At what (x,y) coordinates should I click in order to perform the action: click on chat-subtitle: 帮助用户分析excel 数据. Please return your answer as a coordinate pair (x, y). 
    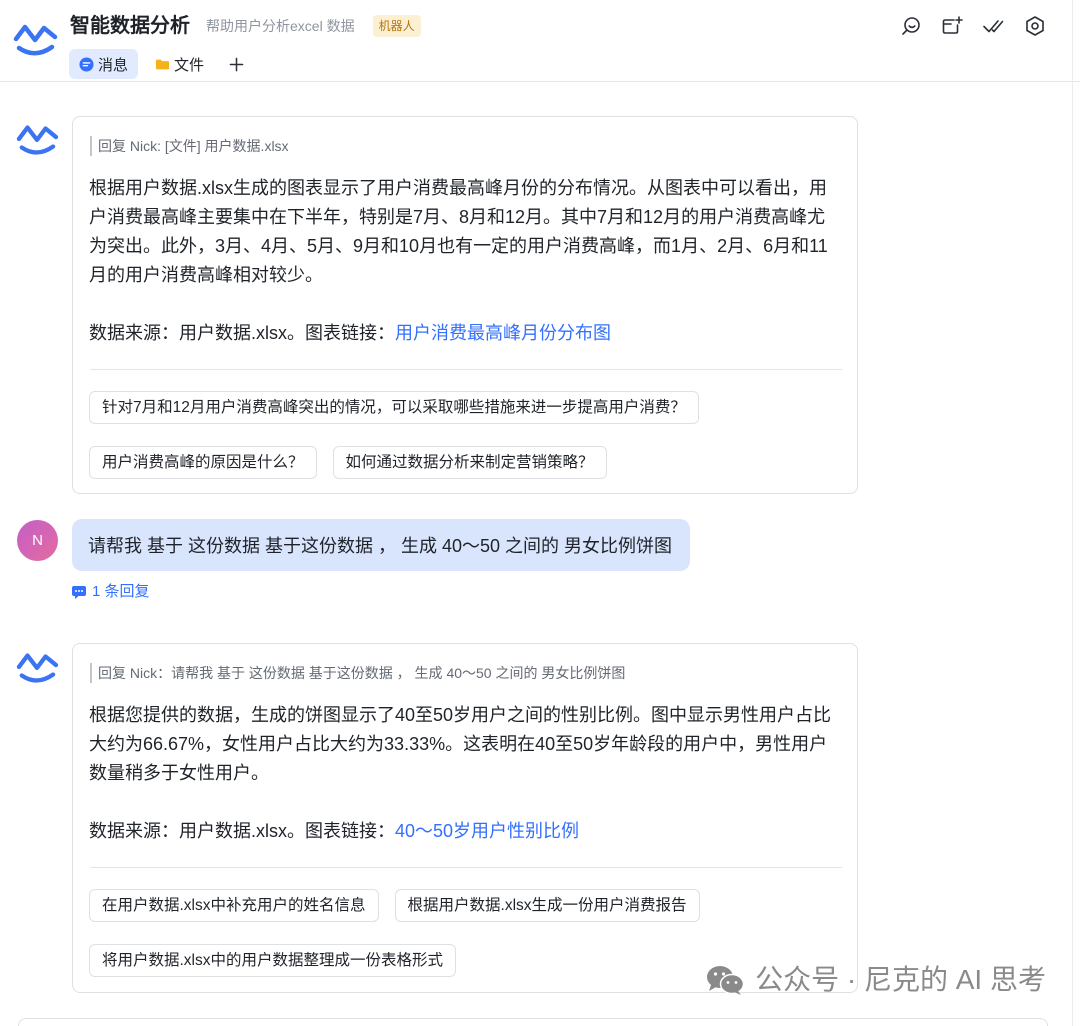
    Looking at the image, I should click on (280, 26).